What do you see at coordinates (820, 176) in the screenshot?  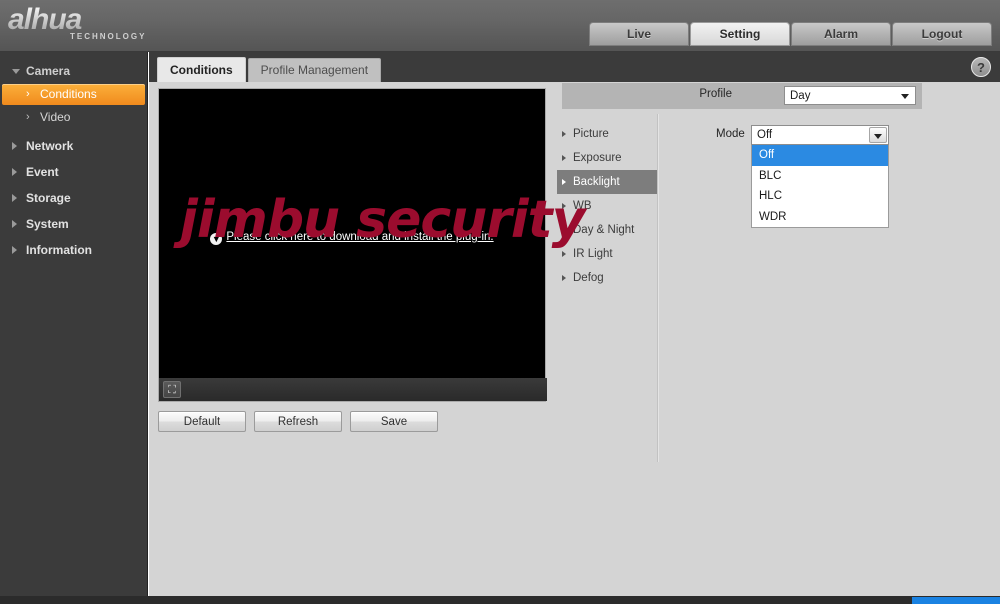 I see `mode-option-blc: BLC` at bounding box center [820, 176].